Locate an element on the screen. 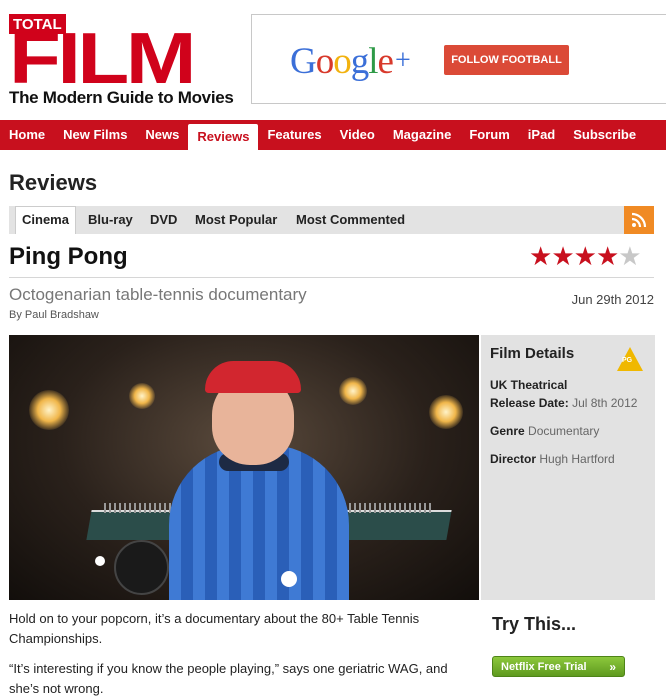 Image resolution: width=666 pixels, height=699 pixels. tab-most-commented: Most Commented is located at coordinates (350, 220).